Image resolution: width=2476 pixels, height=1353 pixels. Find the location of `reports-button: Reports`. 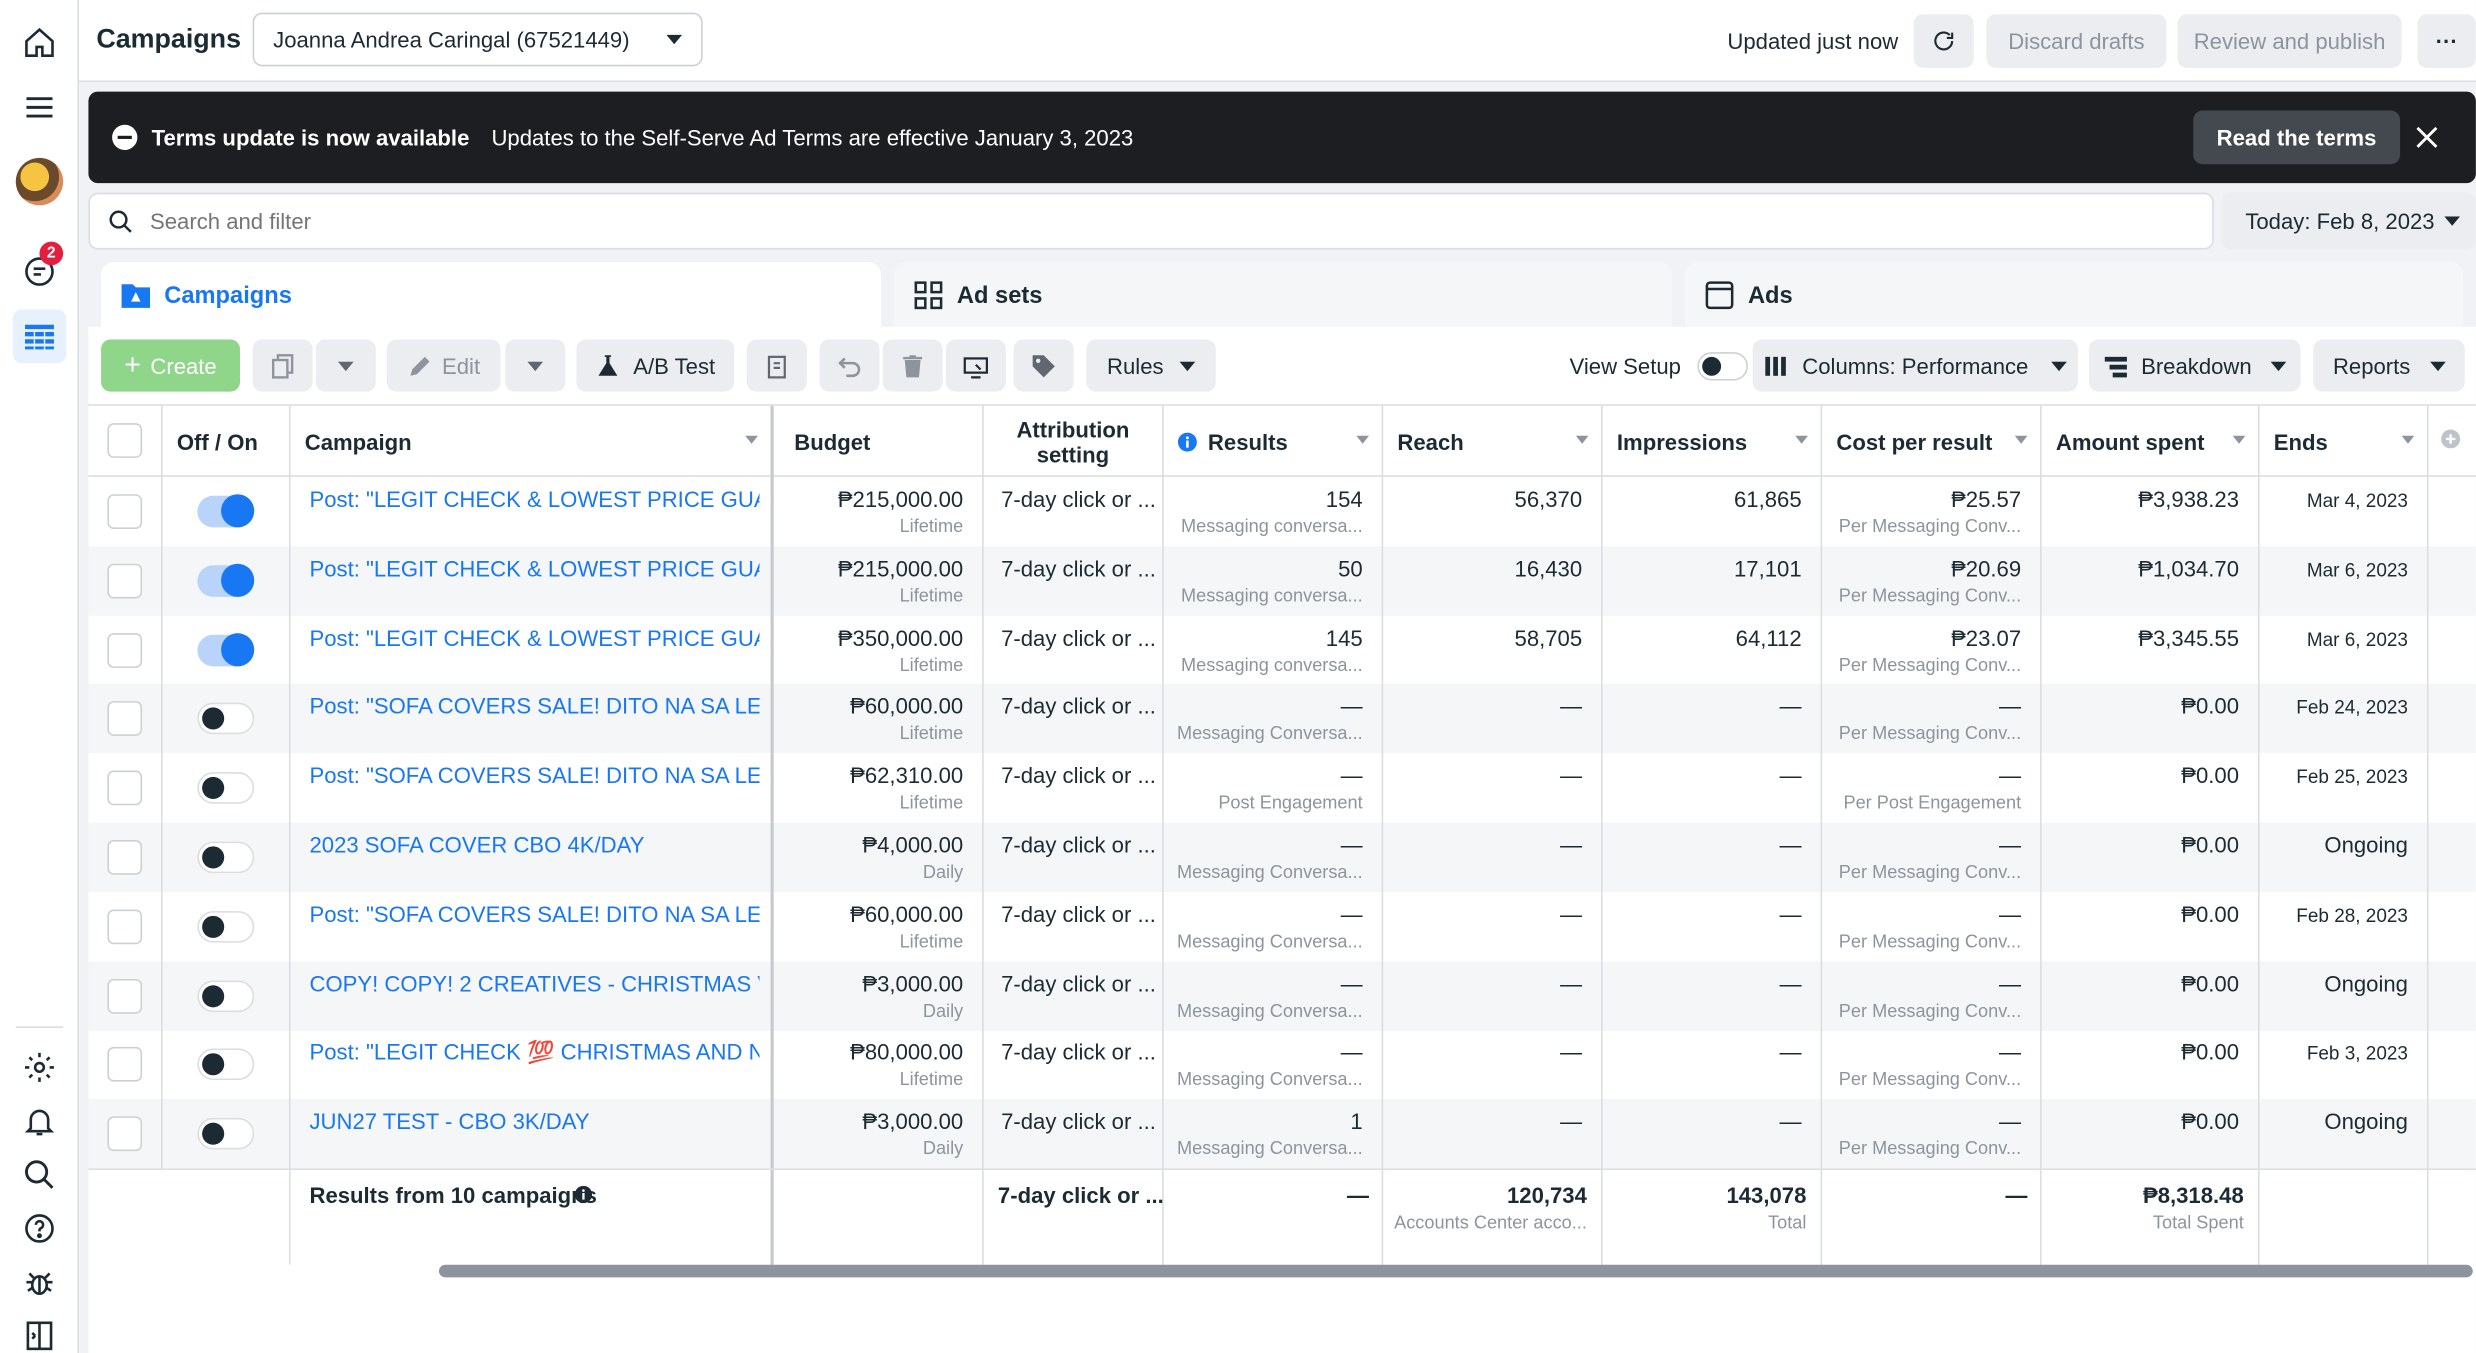

reports-button: Reports is located at coordinates (2389, 365).